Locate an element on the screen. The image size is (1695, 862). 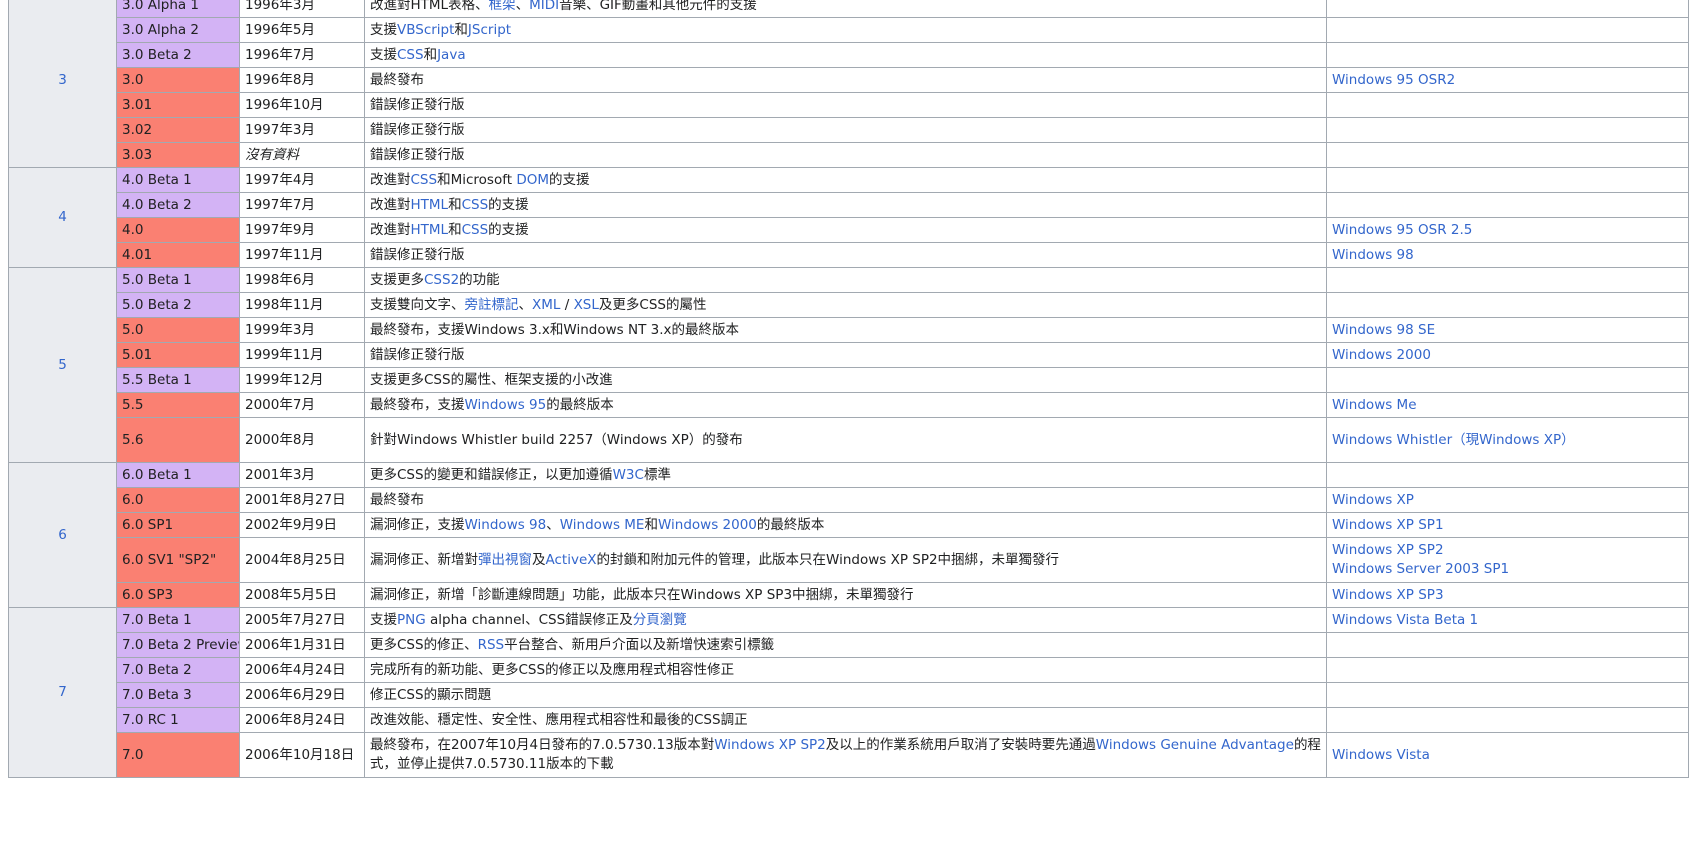
description-link: Windows 98 is located at coordinates (506, 525).